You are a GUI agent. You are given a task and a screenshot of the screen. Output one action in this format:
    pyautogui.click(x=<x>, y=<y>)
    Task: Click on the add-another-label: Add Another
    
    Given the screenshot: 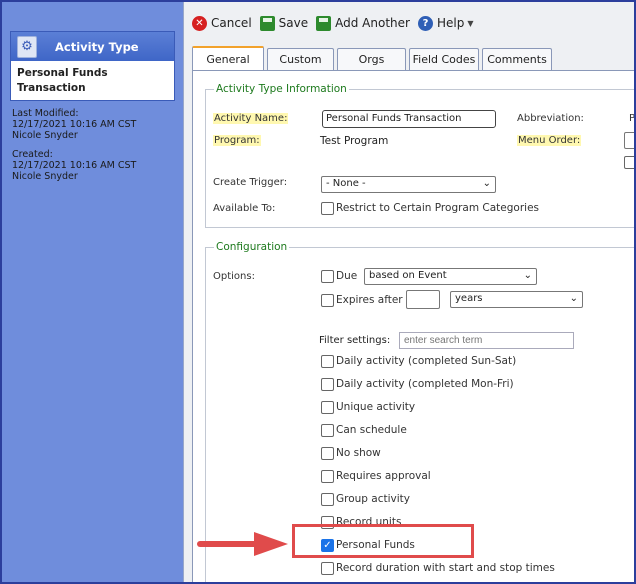 What is the action you would take?
    pyautogui.click(x=372, y=23)
    